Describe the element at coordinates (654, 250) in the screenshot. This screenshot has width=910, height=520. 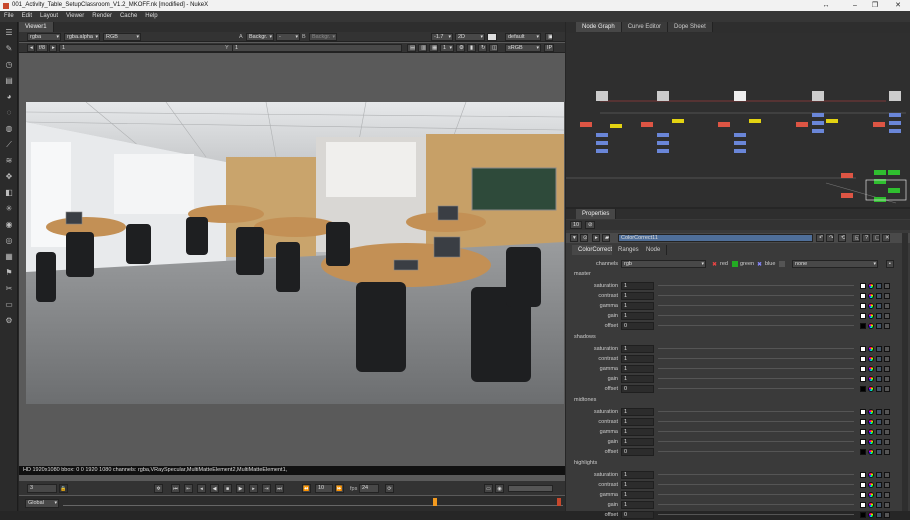
I see `tab-node: Node` at that location.